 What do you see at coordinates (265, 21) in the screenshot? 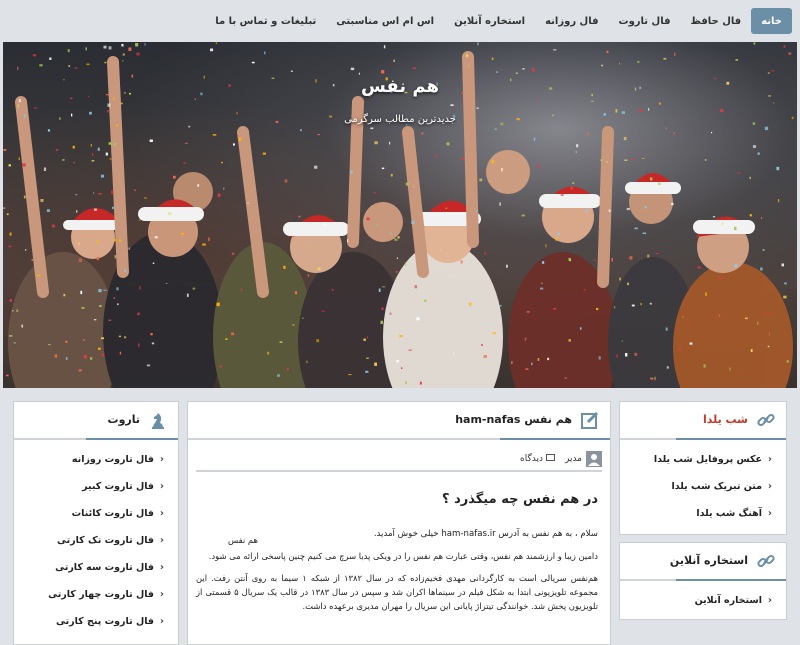
I see `nav-contact: تبلیغات و تماس با ما` at bounding box center [265, 21].